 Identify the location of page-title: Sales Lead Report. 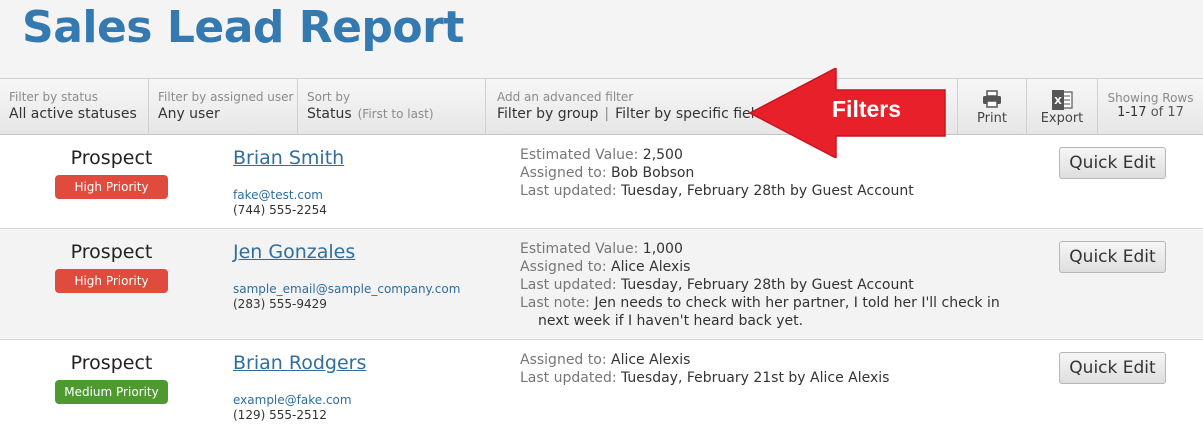
(243, 27).